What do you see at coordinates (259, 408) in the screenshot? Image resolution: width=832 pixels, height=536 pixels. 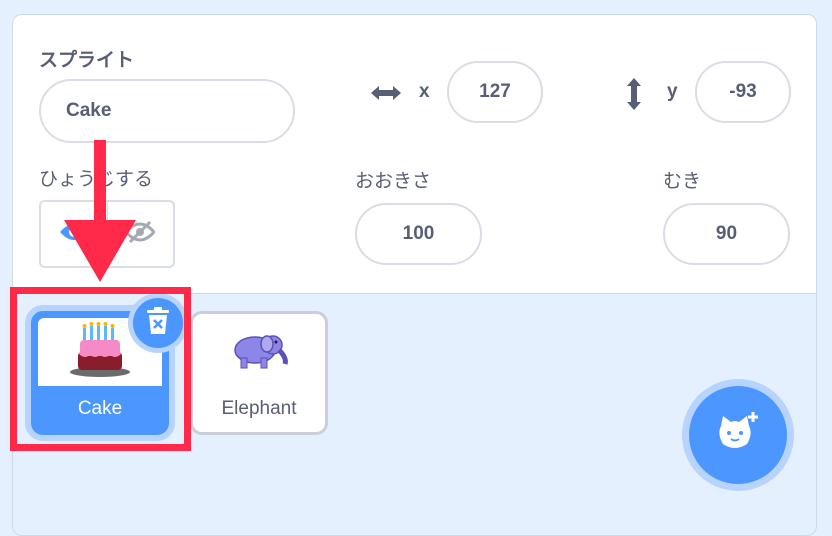 I see `sprite-name: Elephant` at bounding box center [259, 408].